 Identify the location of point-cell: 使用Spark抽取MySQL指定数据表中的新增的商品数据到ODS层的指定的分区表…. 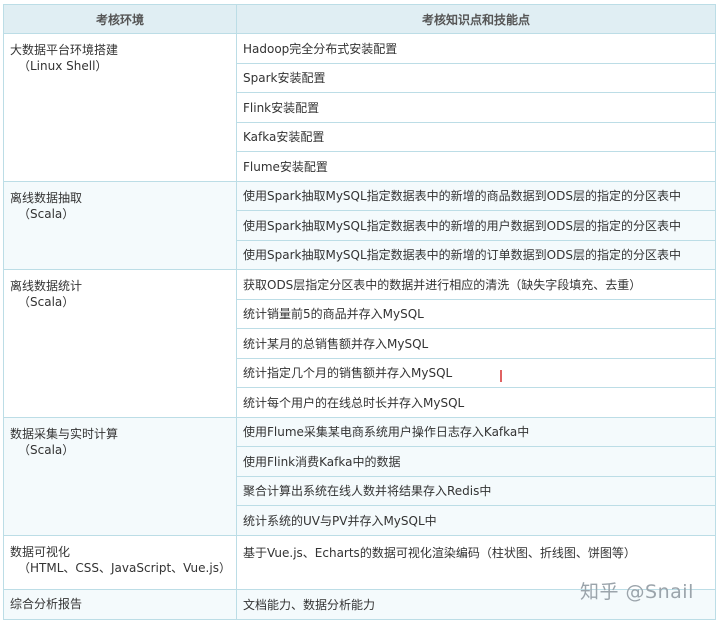
(476, 195).